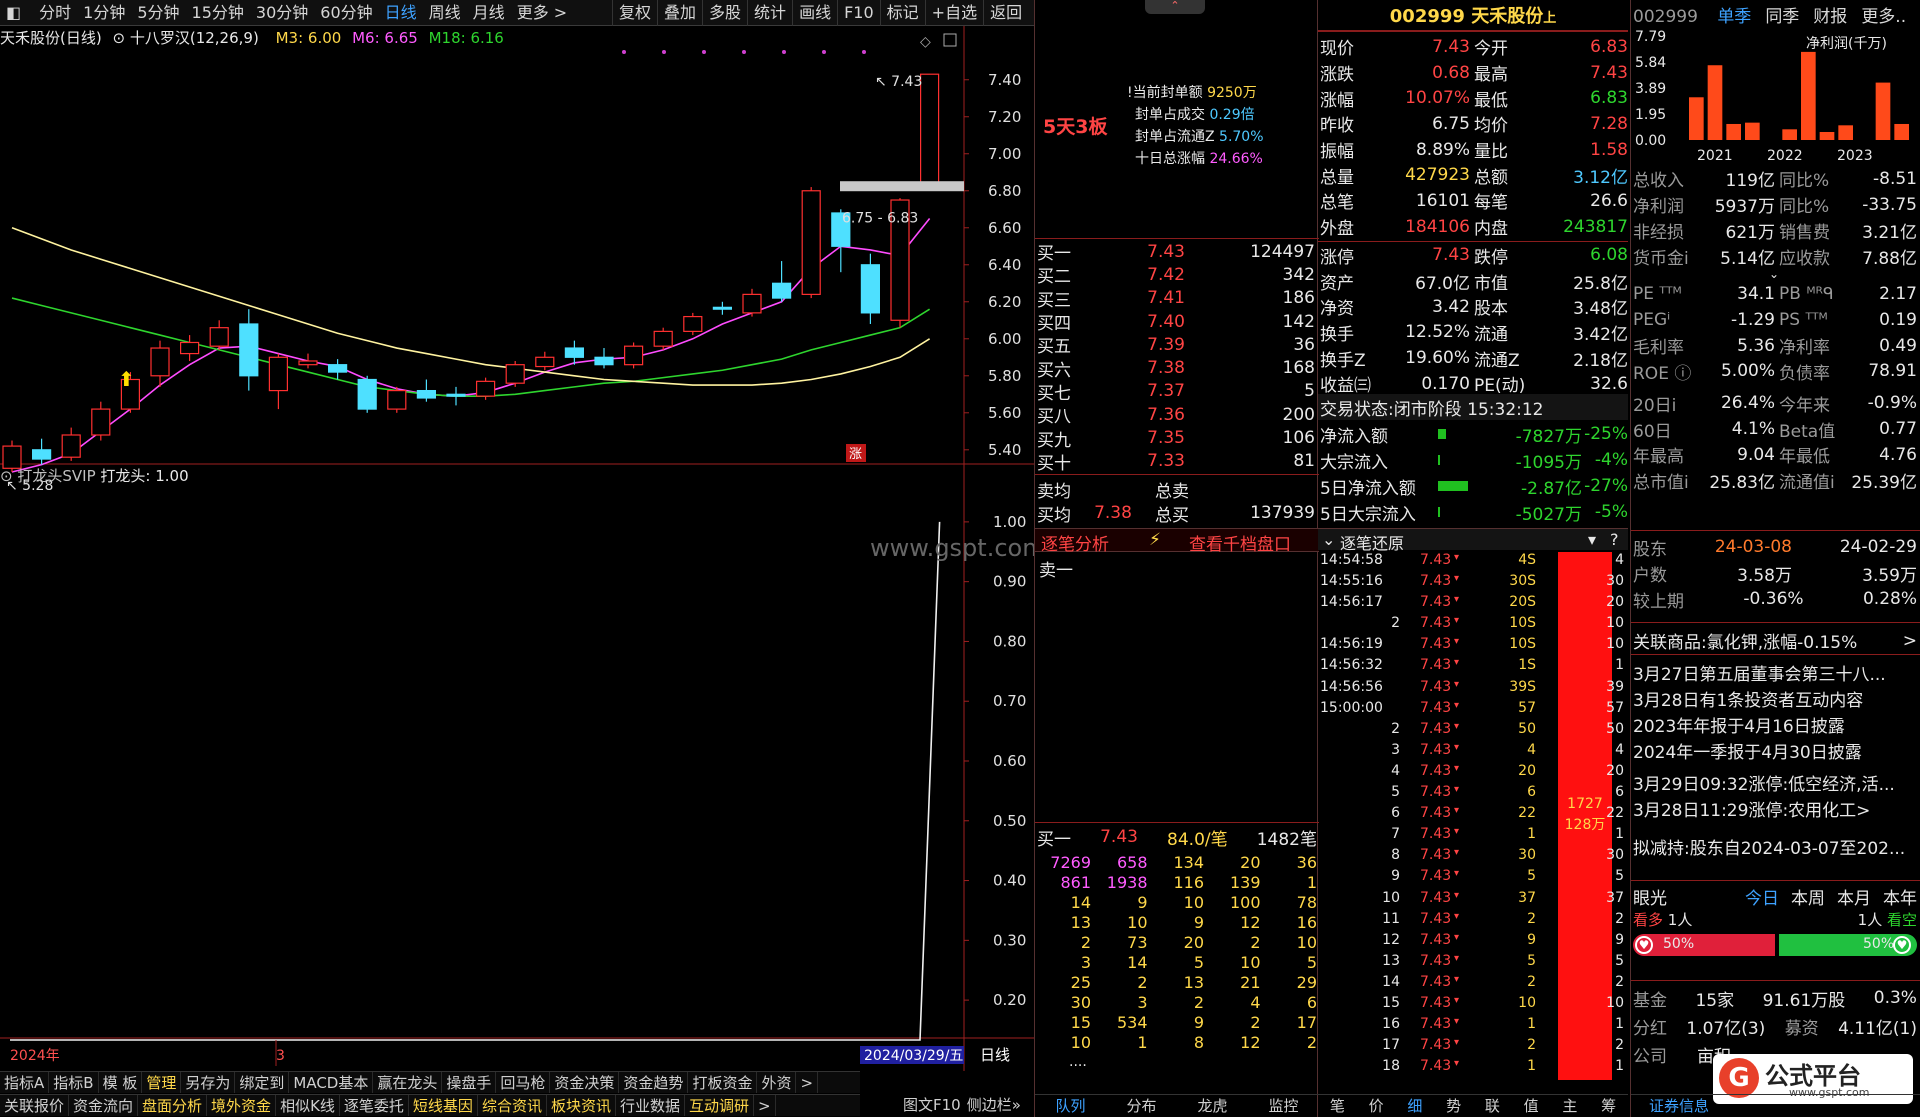 This screenshot has width=1920, height=1117. What do you see at coordinates (1762, 899) in the screenshot?
I see `eye-tab-0: 今日` at bounding box center [1762, 899].